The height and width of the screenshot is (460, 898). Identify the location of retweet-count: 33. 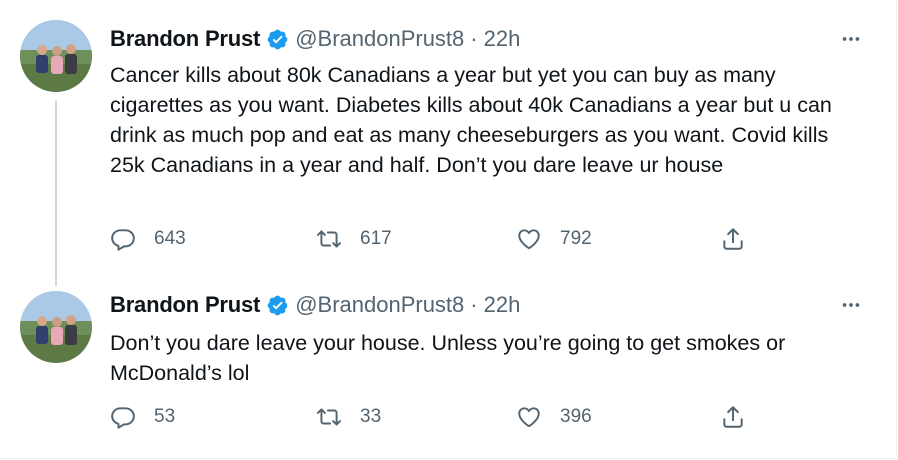
(371, 416).